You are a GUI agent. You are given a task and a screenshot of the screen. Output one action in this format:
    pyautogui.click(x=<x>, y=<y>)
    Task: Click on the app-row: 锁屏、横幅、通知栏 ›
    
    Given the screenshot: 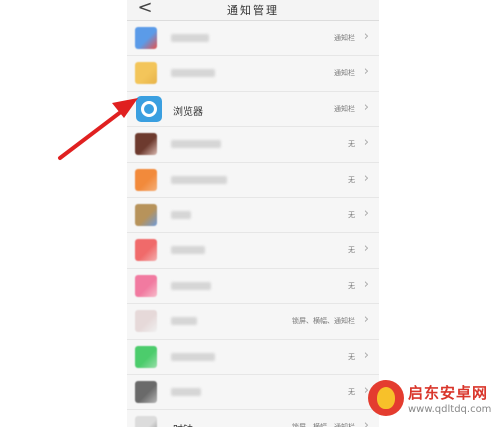 What is the action you would take?
    pyautogui.click(x=253, y=322)
    